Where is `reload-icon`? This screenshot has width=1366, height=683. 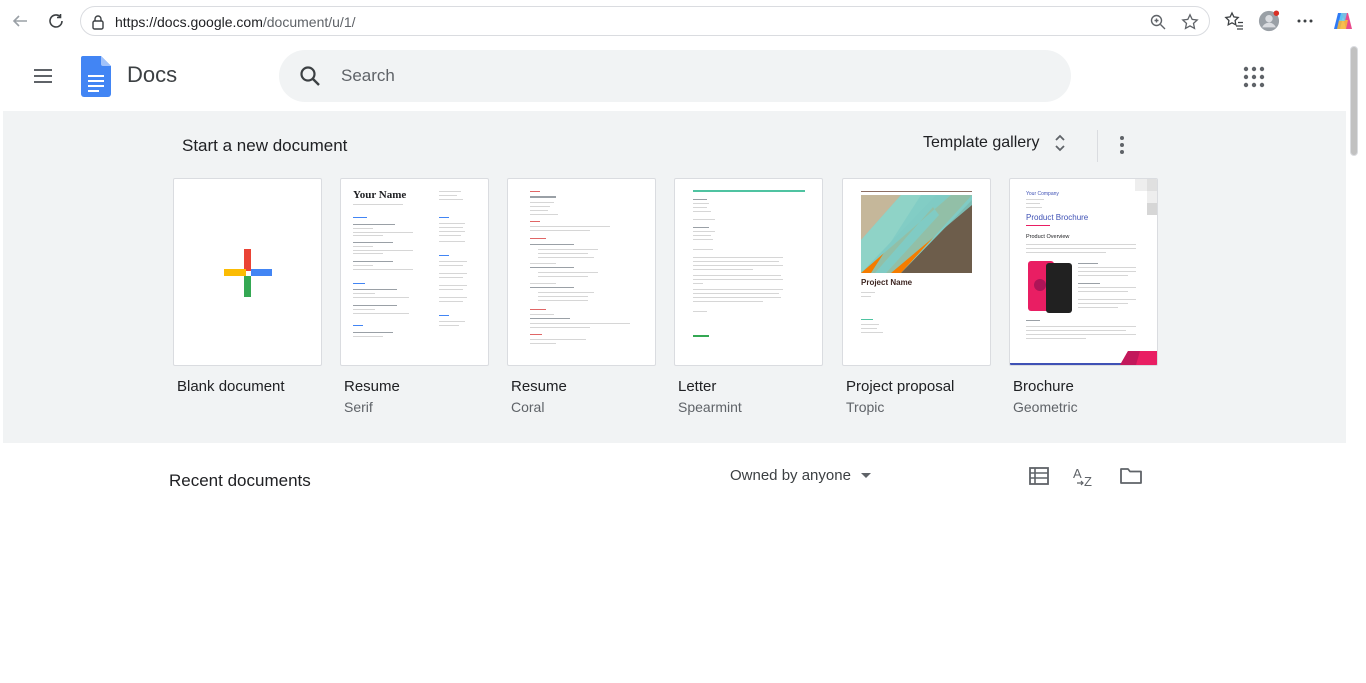 reload-icon is located at coordinates (56, 21).